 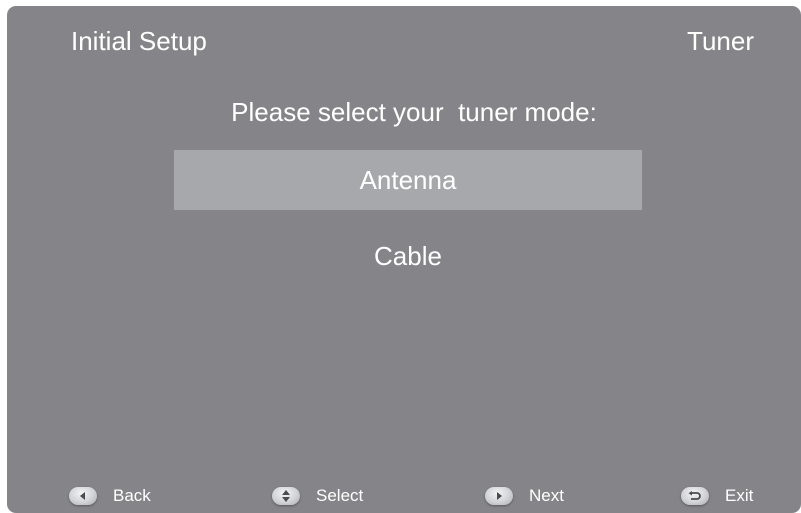 What do you see at coordinates (499, 496) in the screenshot?
I see `right-arrow-button-icon` at bounding box center [499, 496].